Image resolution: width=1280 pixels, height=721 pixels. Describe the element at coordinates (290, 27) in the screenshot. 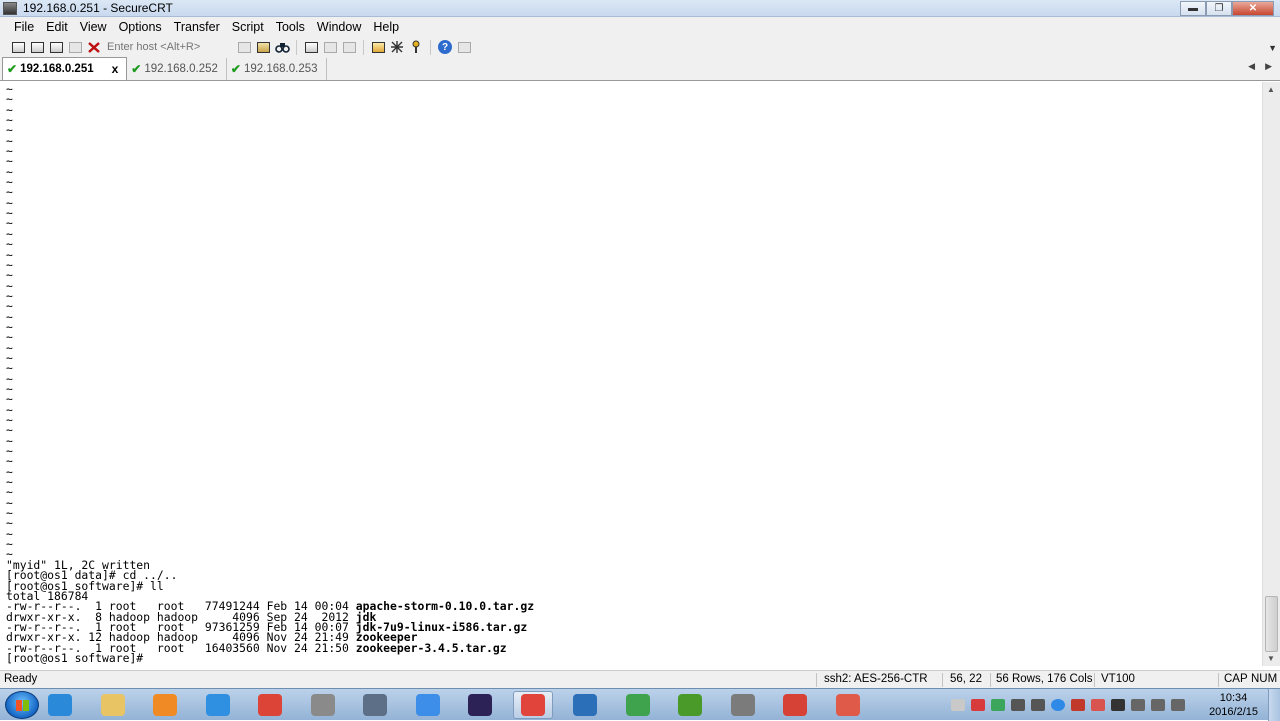

I see `menu-tools: Tools` at that location.